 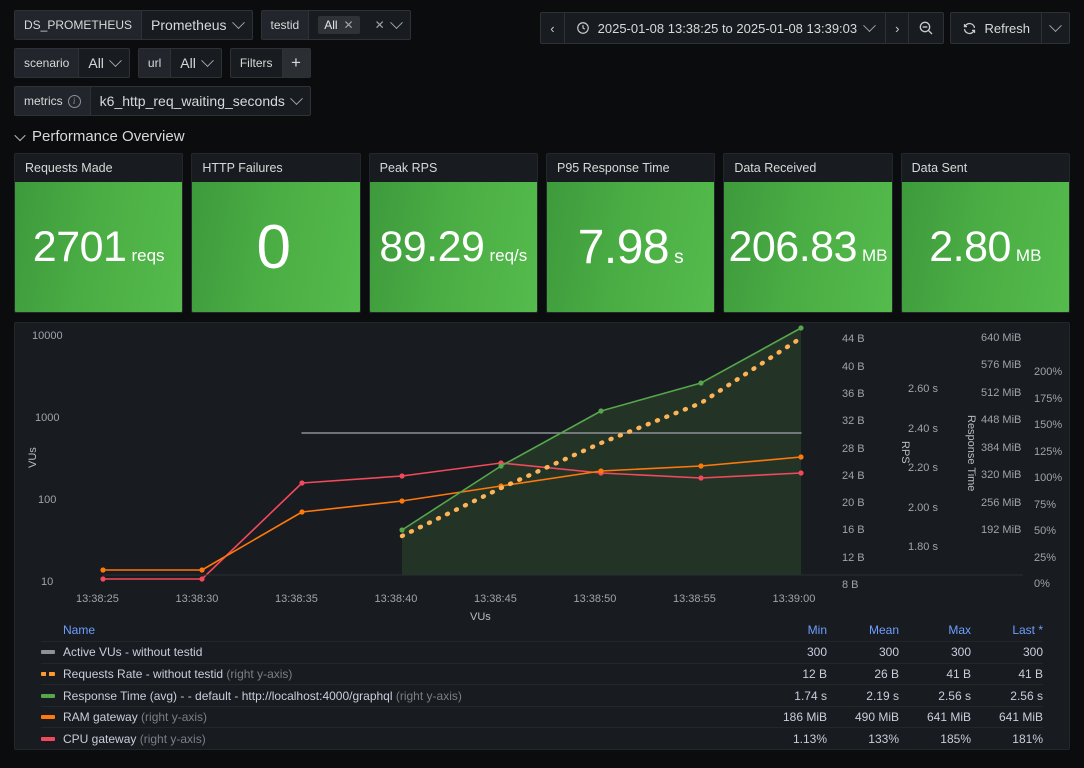 I want to click on scenario-variable-value: All, so click(x=104, y=63).